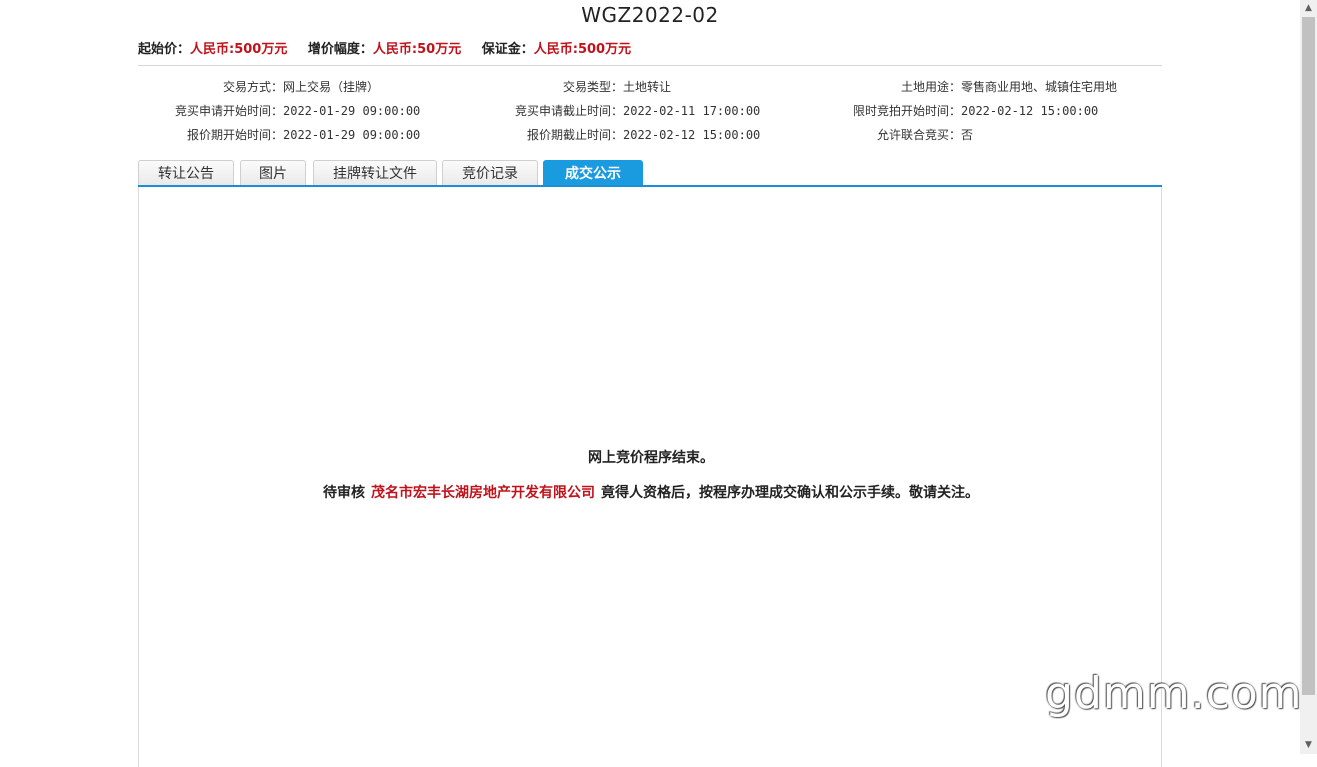 The height and width of the screenshot is (767, 1317). I want to click on starting-price-value: 人民币:500万元, so click(239, 49).